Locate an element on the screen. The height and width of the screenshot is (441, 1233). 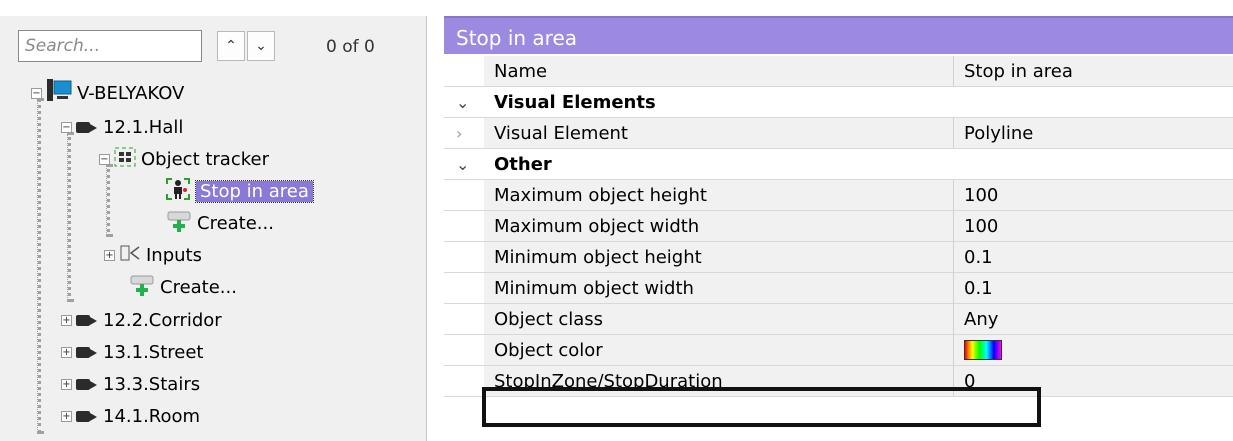
property-row: Object class Any is located at coordinates (838, 319).